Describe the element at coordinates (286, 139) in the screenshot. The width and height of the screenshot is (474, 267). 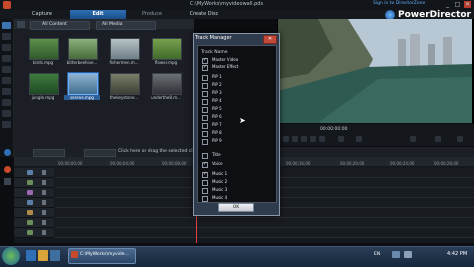
I see `play-icon` at that location.